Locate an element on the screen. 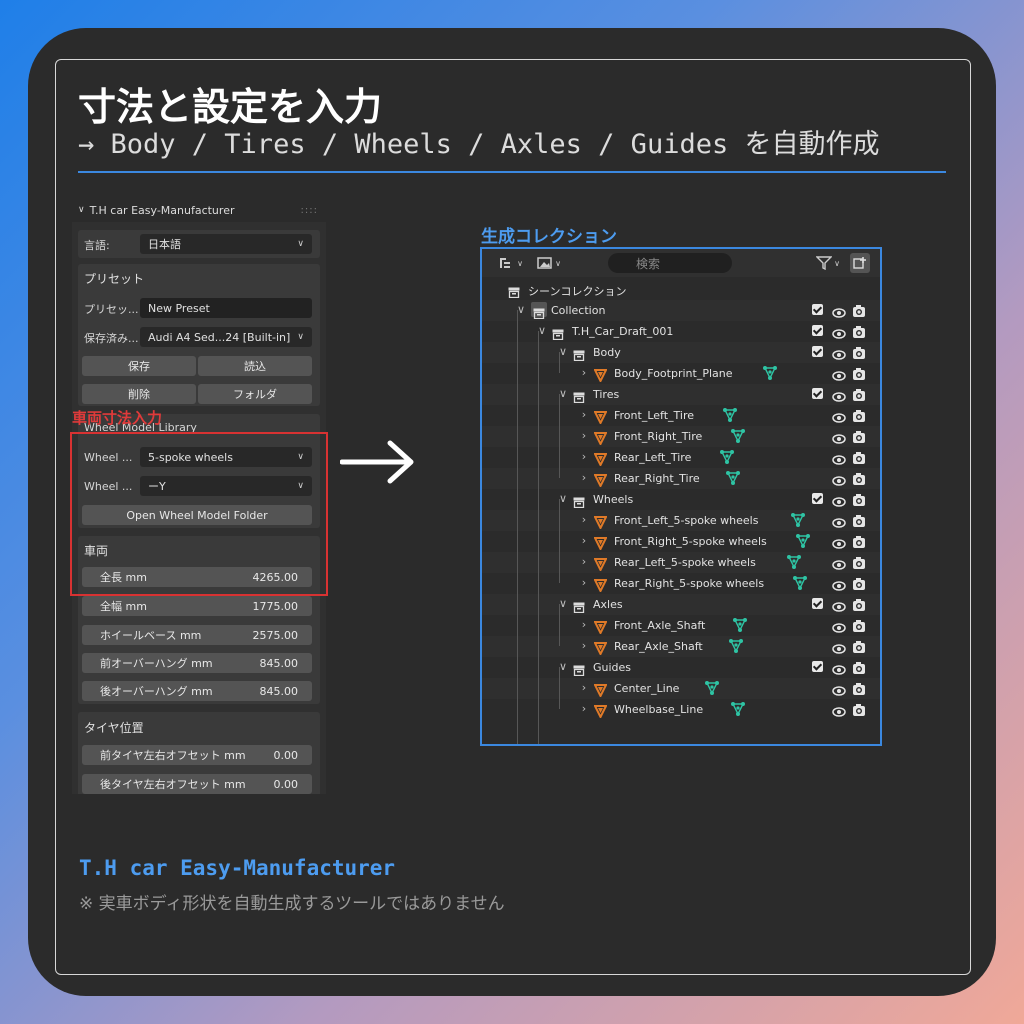 This screenshot has height=1024, width=1024. new-collection-button is located at coordinates (860, 263).